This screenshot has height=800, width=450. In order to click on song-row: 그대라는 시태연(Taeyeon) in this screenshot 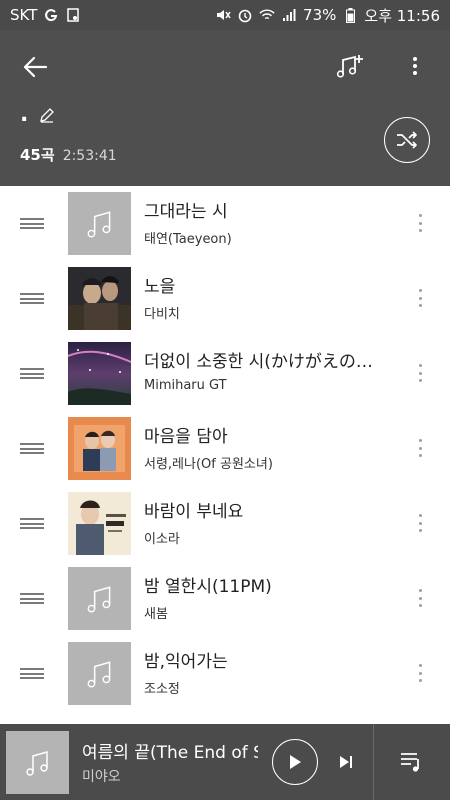, I will do `click(225, 223)`.